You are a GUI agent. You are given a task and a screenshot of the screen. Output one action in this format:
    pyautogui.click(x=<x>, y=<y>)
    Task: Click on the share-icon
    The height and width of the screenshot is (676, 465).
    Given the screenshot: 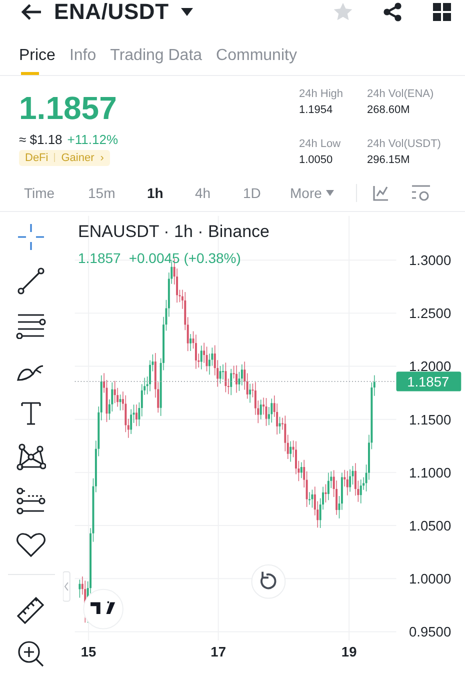 What is the action you would take?
    pyautogui.click(x=393, y=12)
    